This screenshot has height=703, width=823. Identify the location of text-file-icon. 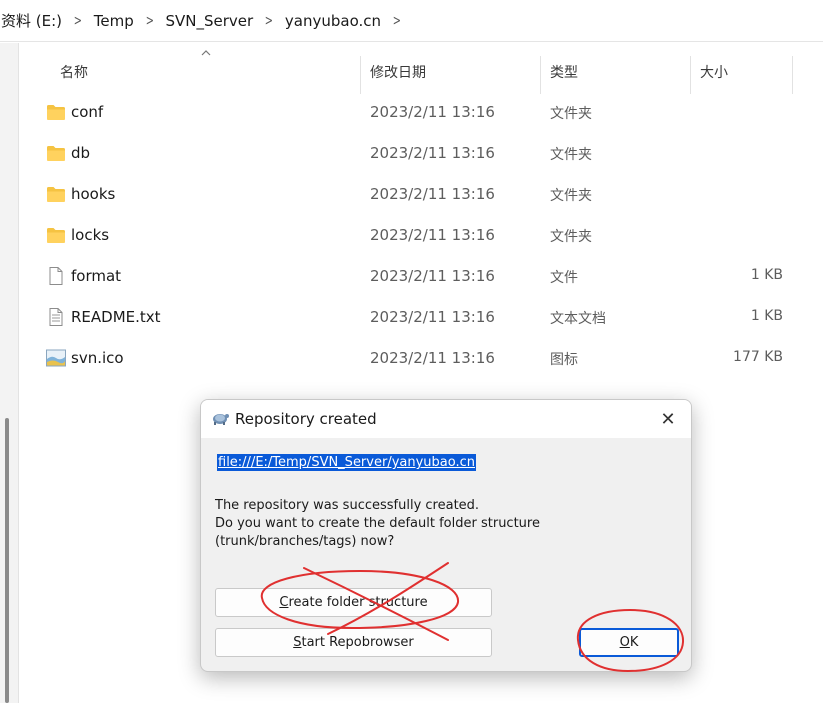
(56, 317).